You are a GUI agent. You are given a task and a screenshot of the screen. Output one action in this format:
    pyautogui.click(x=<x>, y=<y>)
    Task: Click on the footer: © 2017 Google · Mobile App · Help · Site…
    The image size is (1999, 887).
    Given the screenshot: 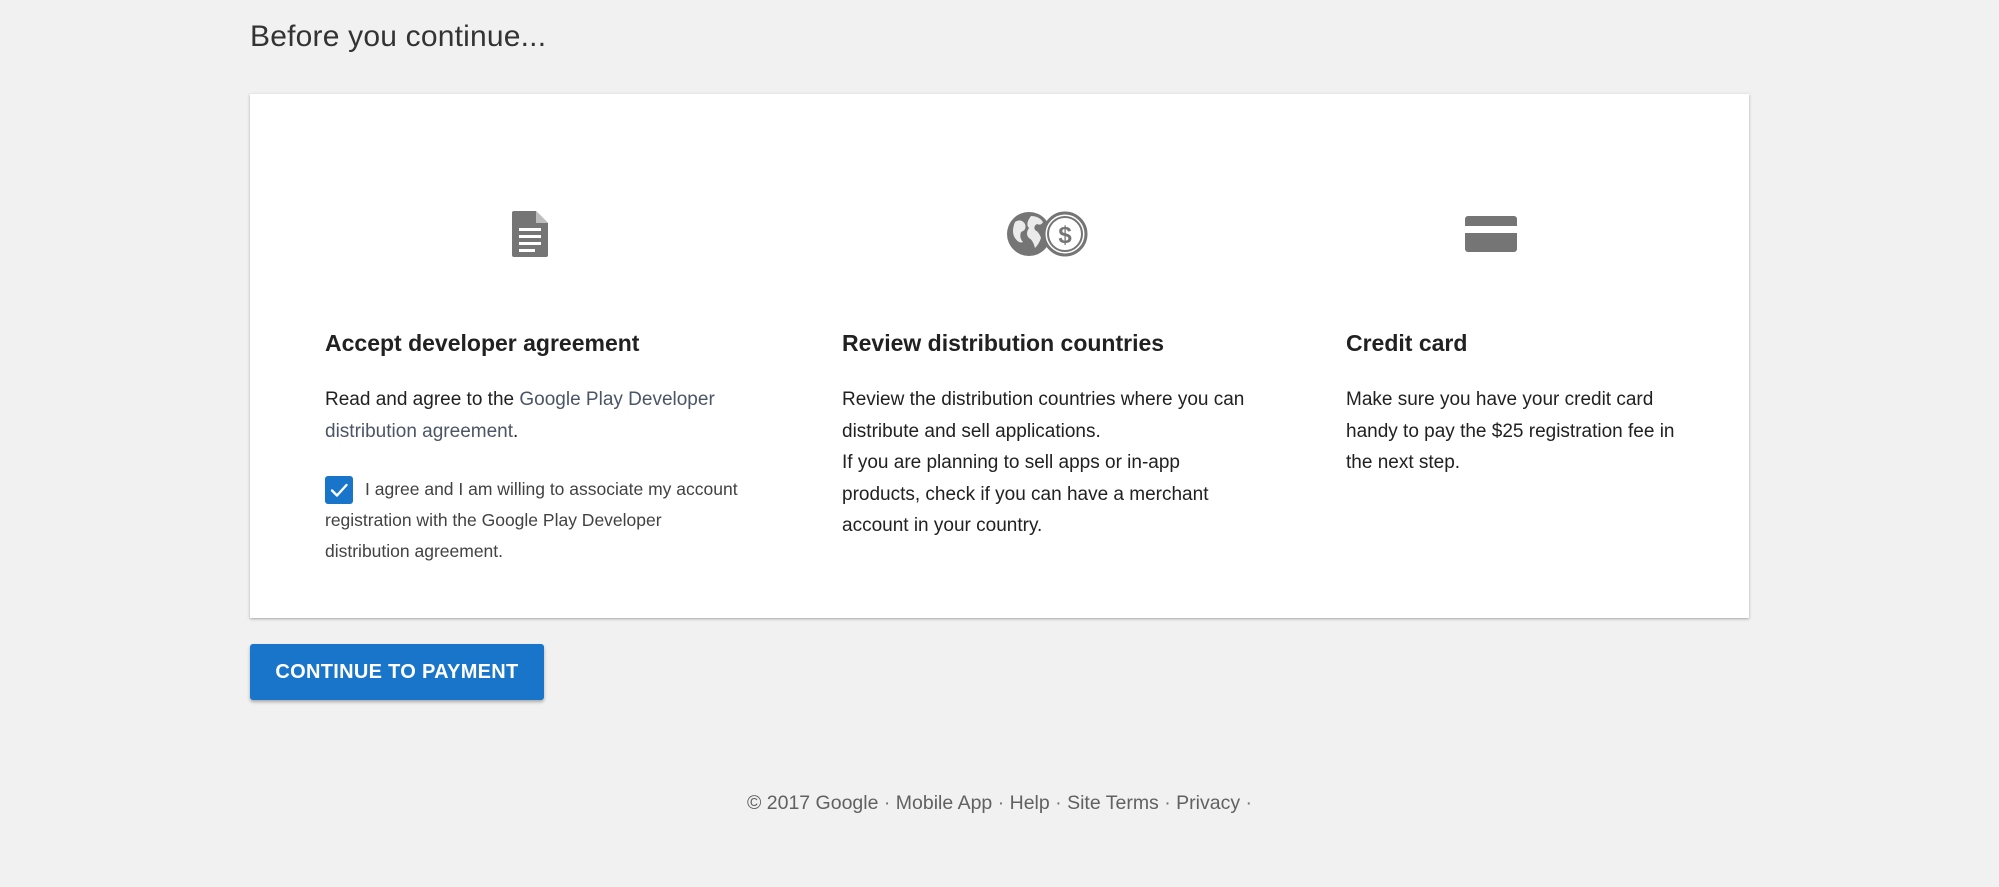 What is the action you would take?
    pyautogui.click(x=999, y=803)
    